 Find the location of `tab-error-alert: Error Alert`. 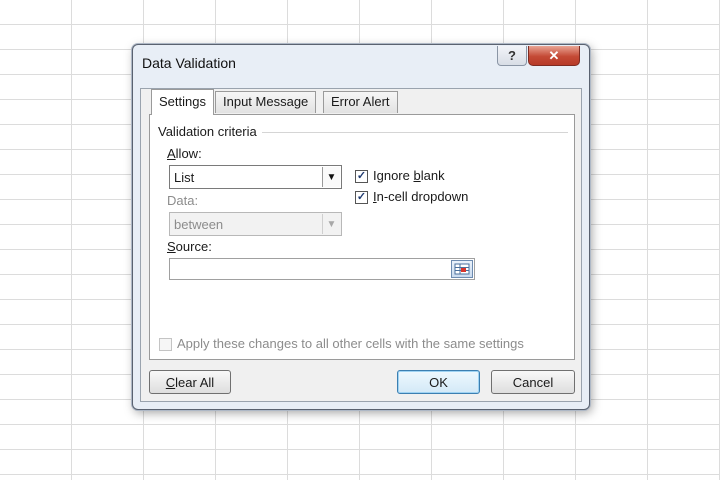

tab-error-alert: Error Alert is located at coordinates (360, 102).